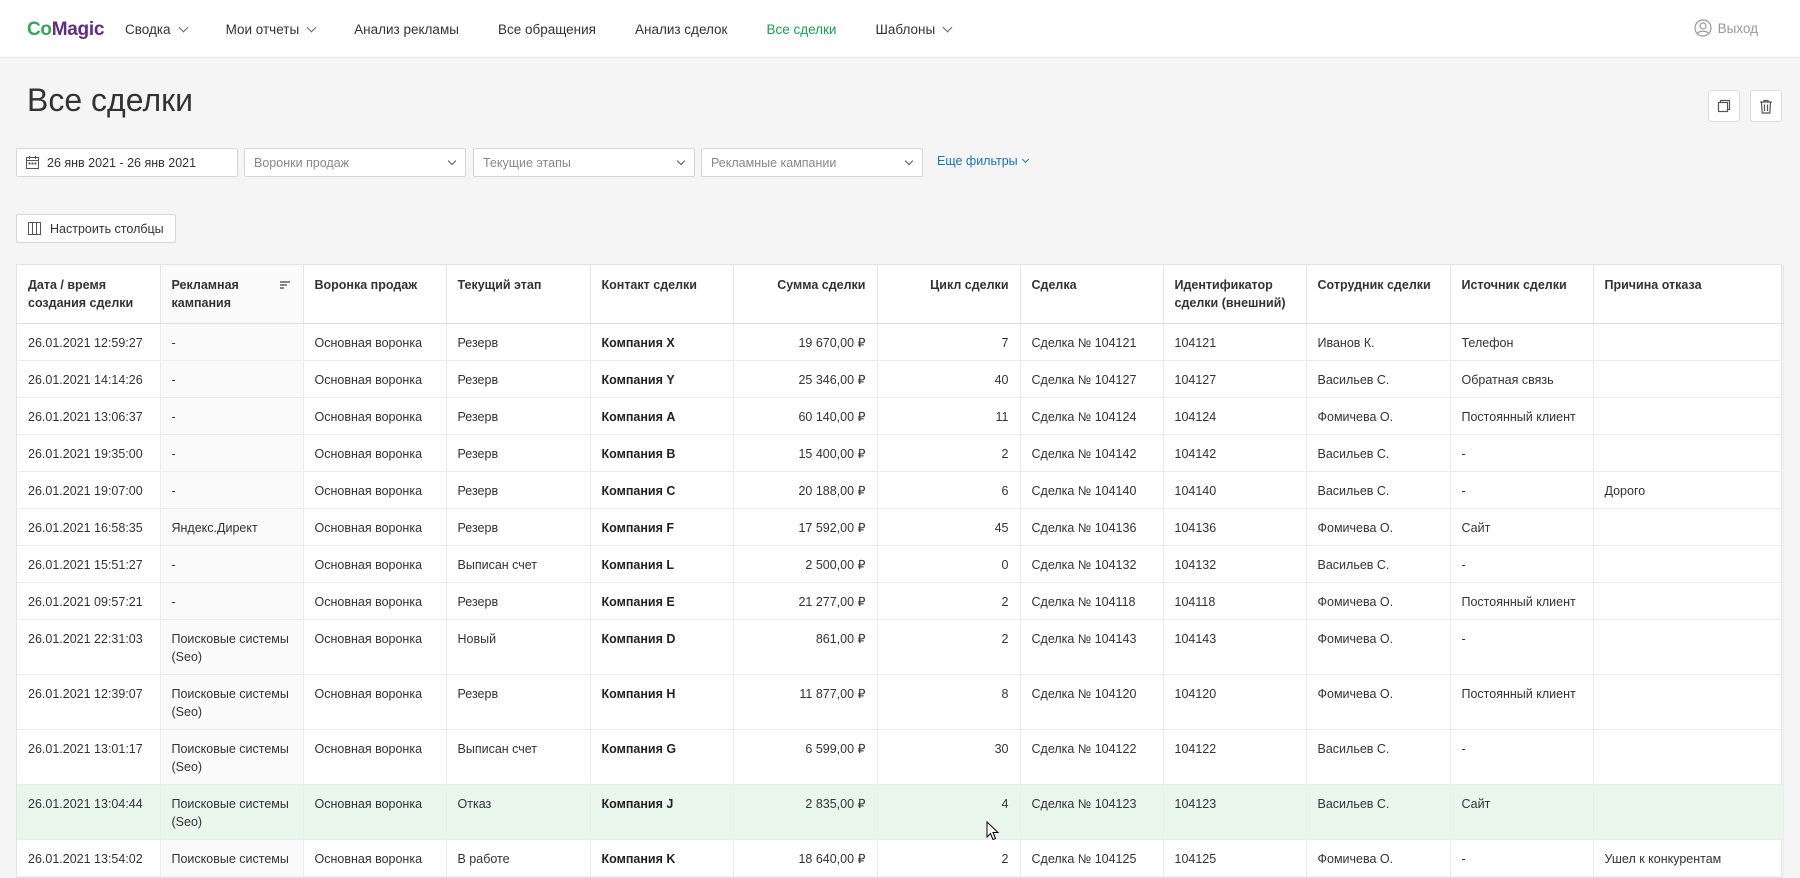  Describe the element at coordinates (1378, 294) in the screenshot. I see `column-header-9: Сотрудник сделки` at that location.